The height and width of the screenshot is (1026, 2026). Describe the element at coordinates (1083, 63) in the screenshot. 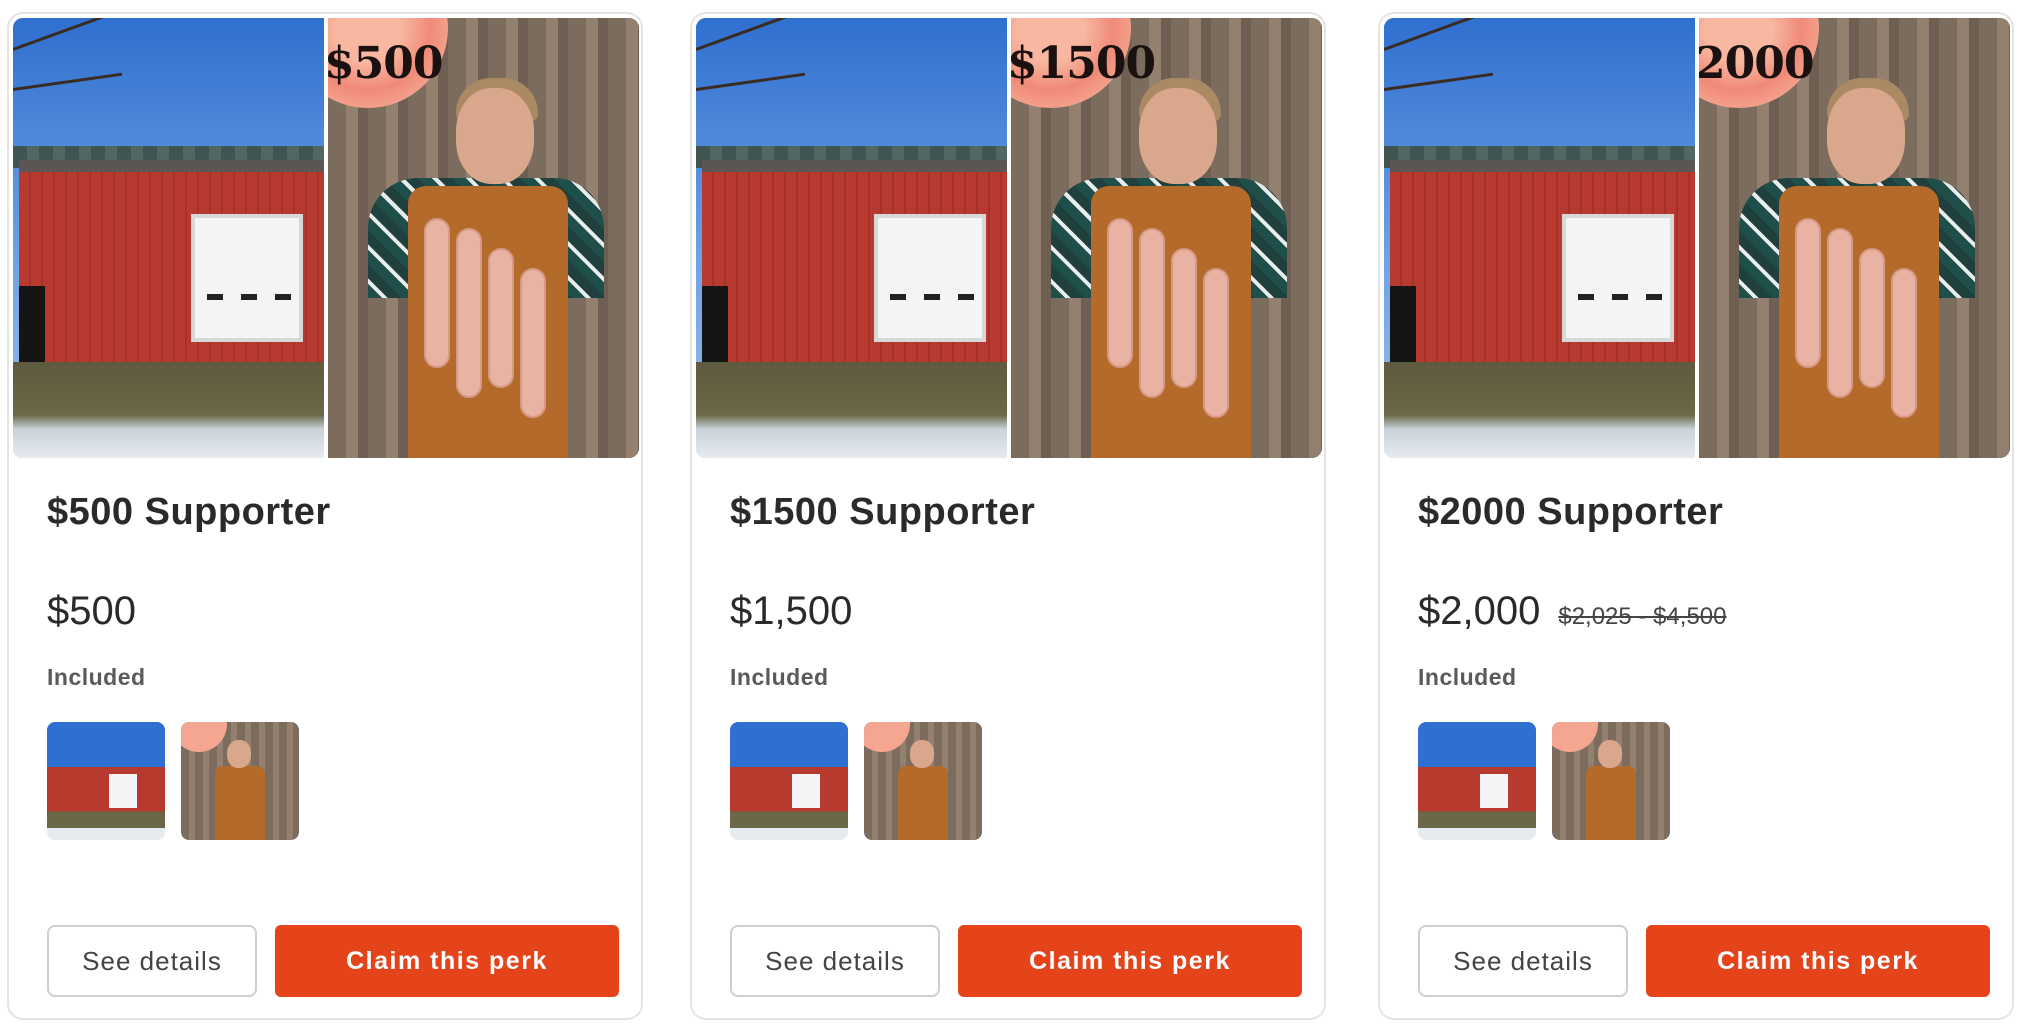

I see `image-price-tag: $1500` at that location.